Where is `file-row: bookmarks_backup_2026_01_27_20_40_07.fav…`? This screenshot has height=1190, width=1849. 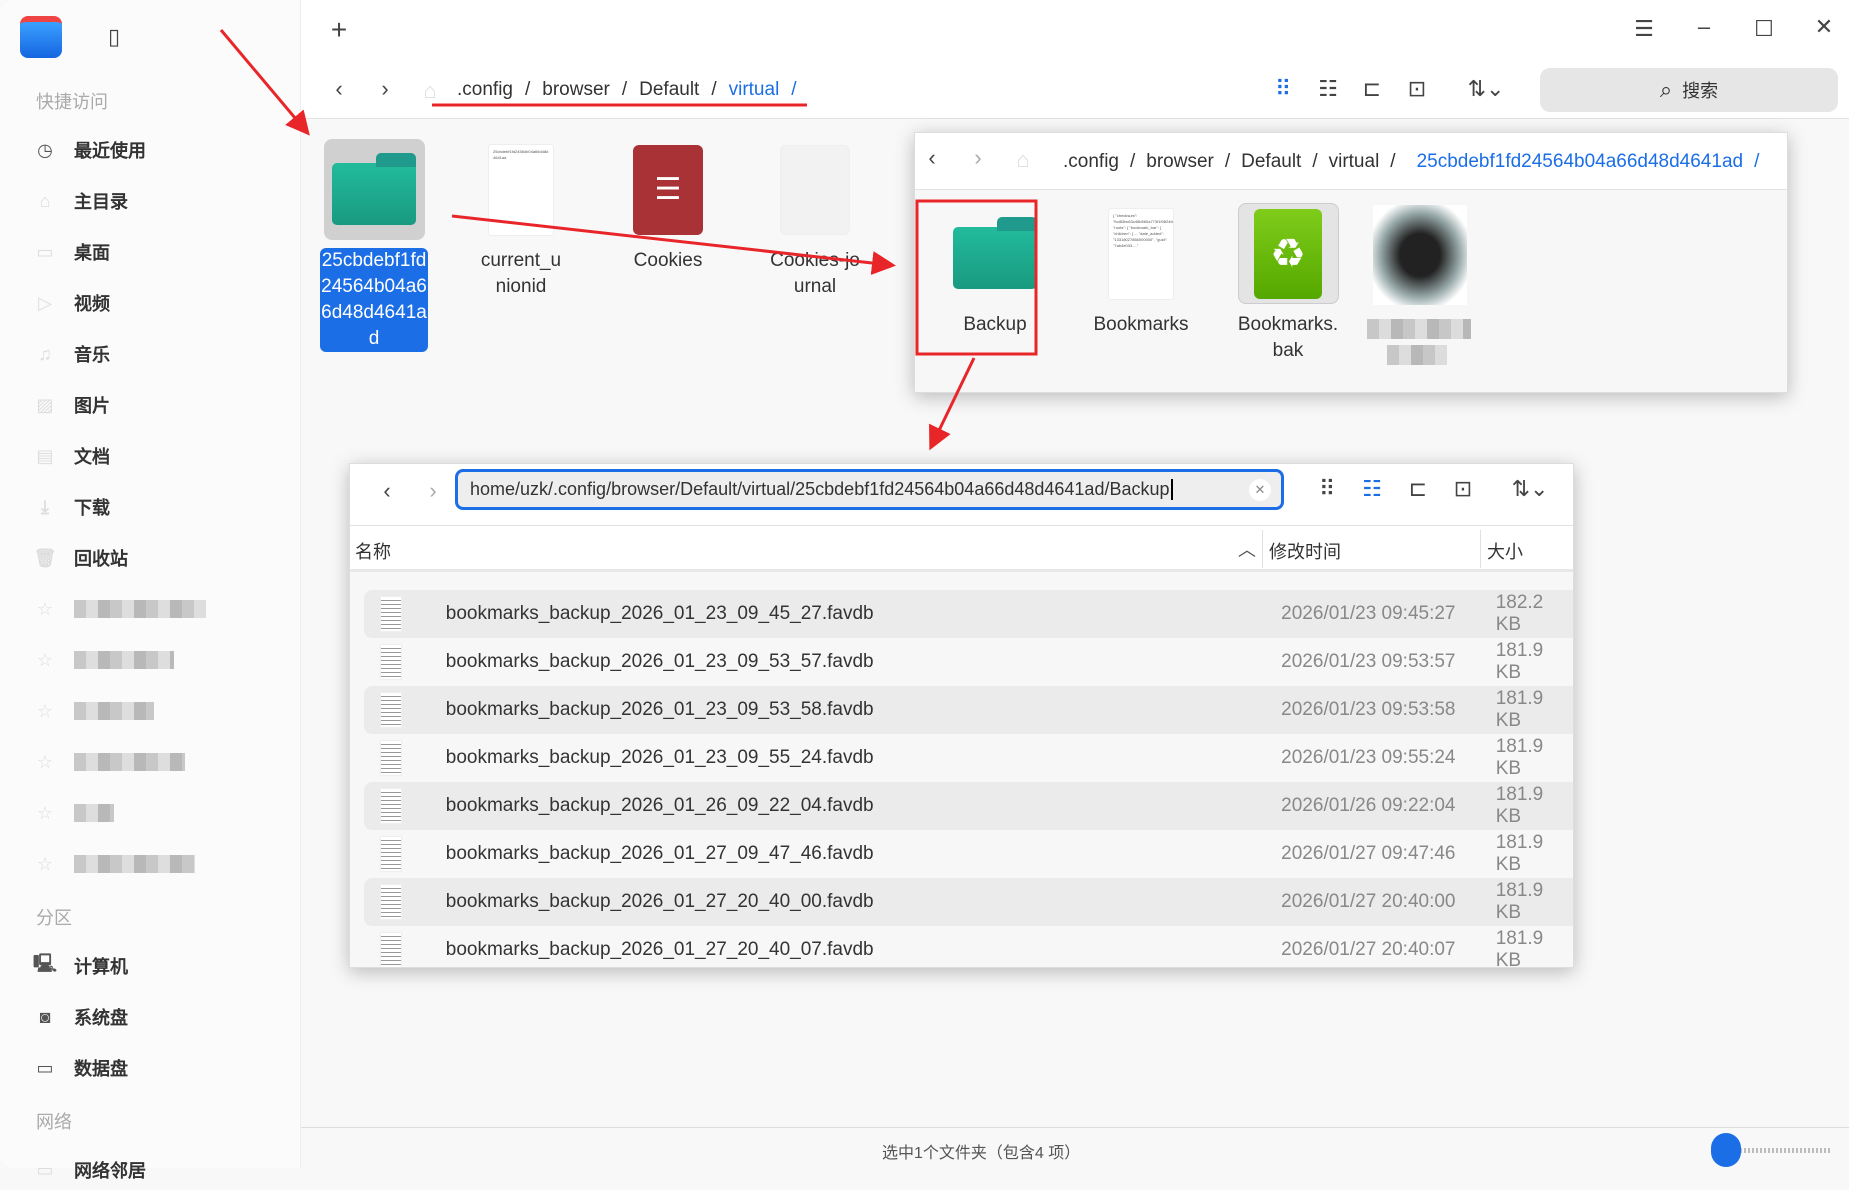
file-row: bookmarks_backup_2026_01_27_20_40_07.fav… is located at coordinates (968, 947).